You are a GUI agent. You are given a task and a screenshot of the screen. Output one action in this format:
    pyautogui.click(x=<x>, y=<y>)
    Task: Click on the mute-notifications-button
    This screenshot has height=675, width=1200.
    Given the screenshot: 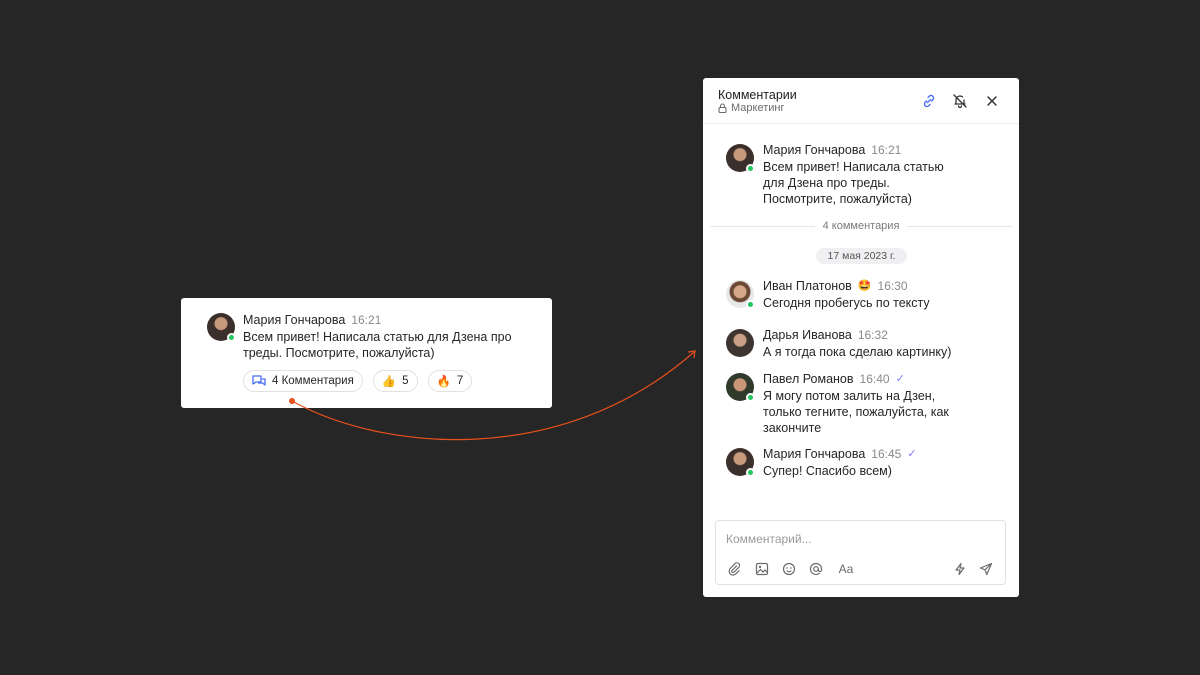 What is the action you would take?
    pyautogui.click(x=960, y=101)
    